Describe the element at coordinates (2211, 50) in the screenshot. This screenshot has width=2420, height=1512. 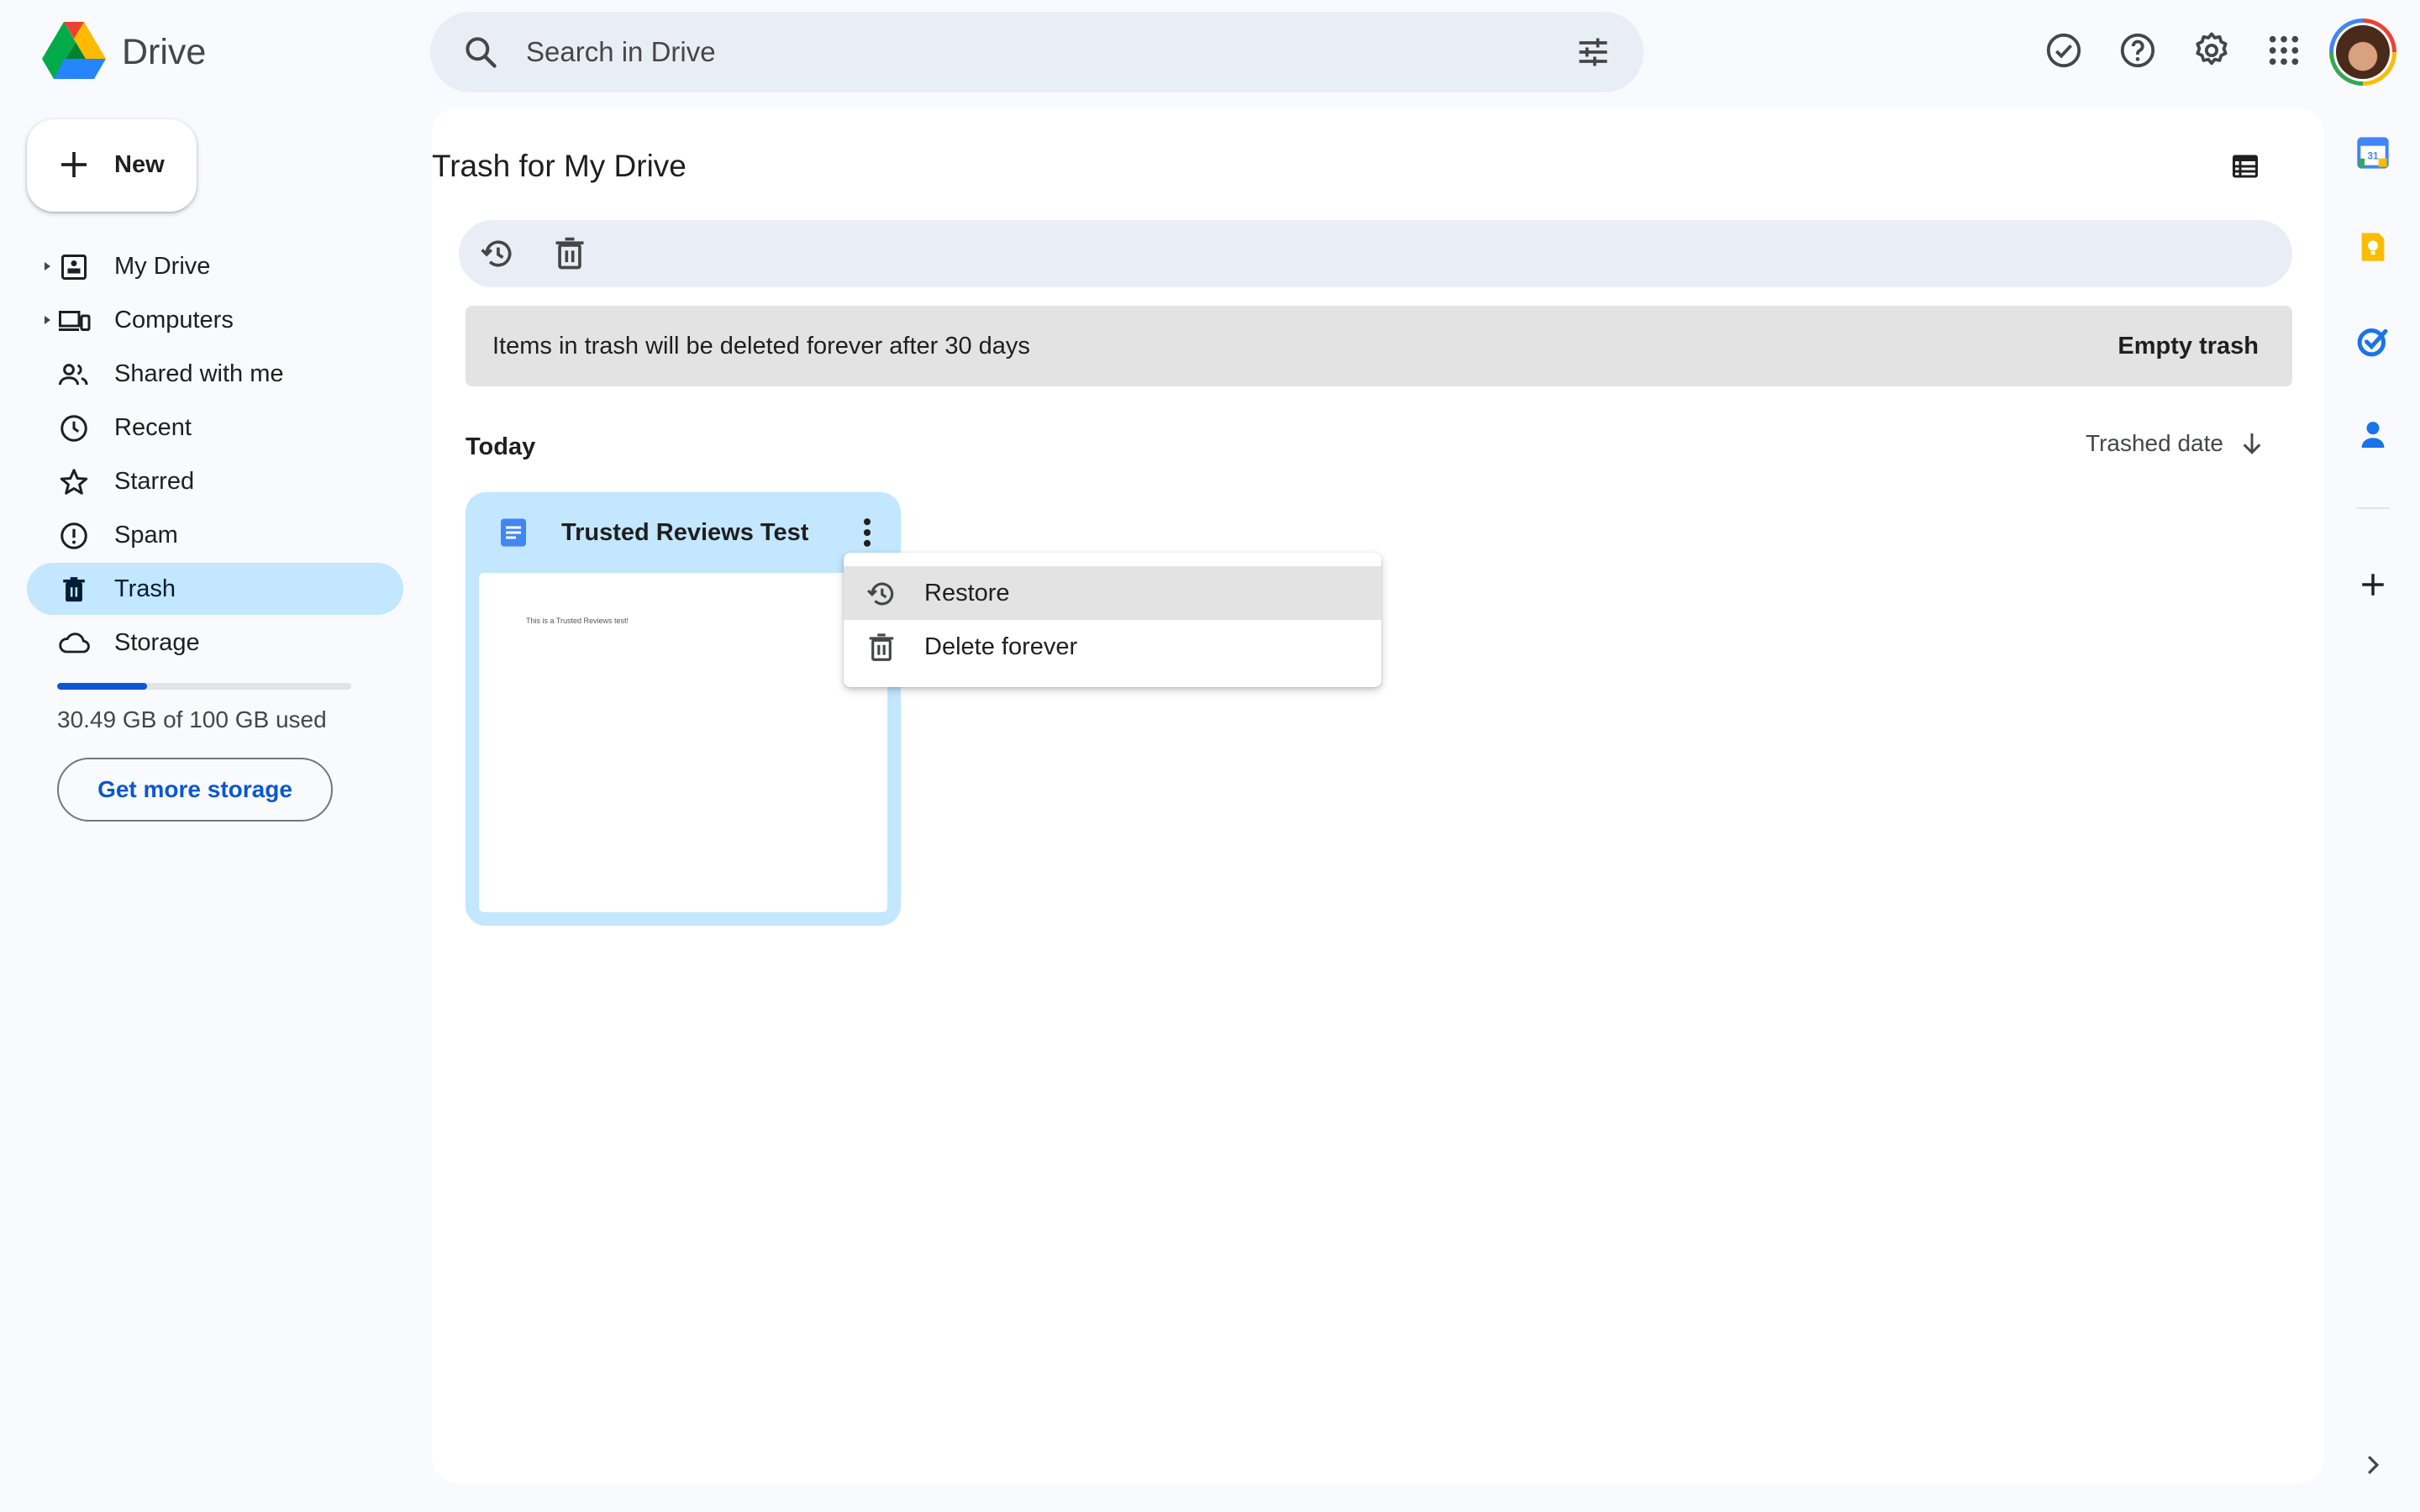
I see `settings-gear-icon` at that location.